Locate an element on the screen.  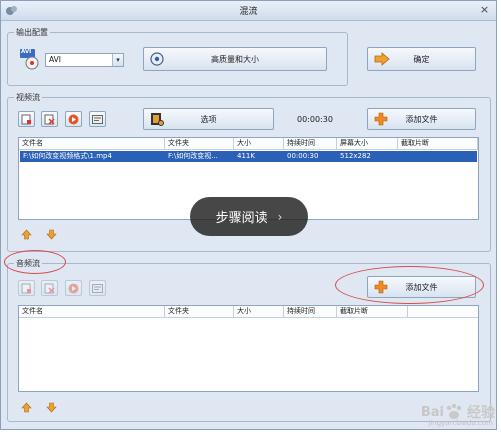
quality-size-button: 高质量和大小 is located at coordinates (235, 59).